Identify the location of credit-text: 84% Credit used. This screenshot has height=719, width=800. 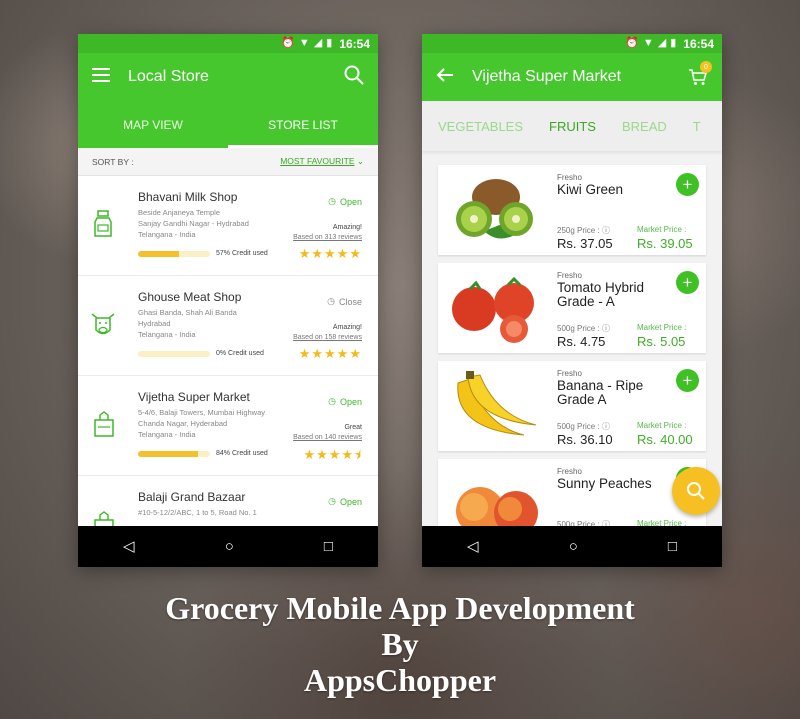
(242, 453).